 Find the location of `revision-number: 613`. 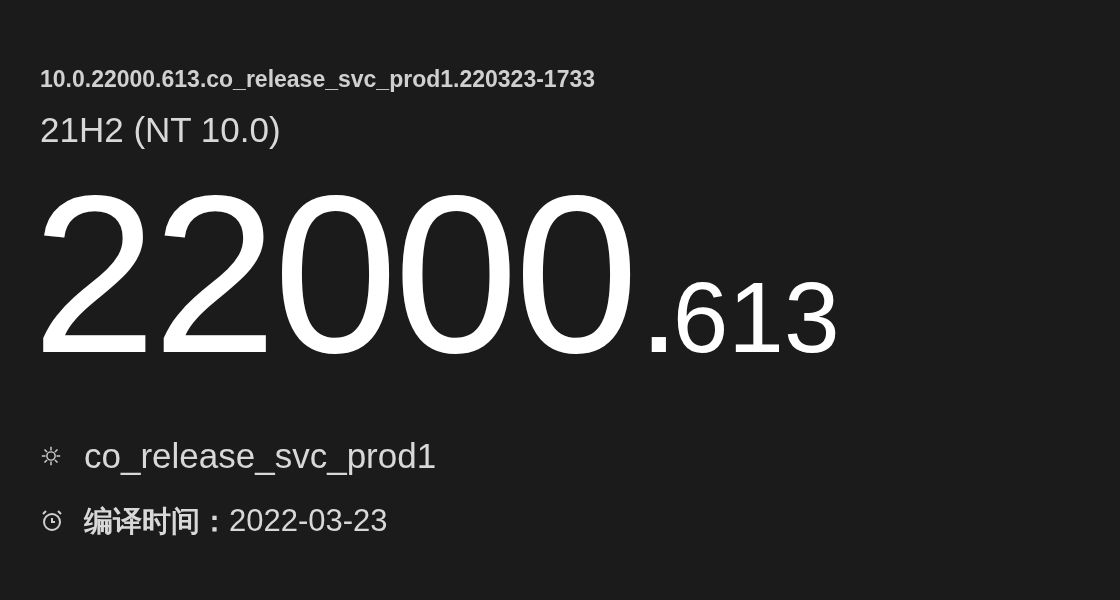

revision-number: 613 is located at coordinates (756, 317).